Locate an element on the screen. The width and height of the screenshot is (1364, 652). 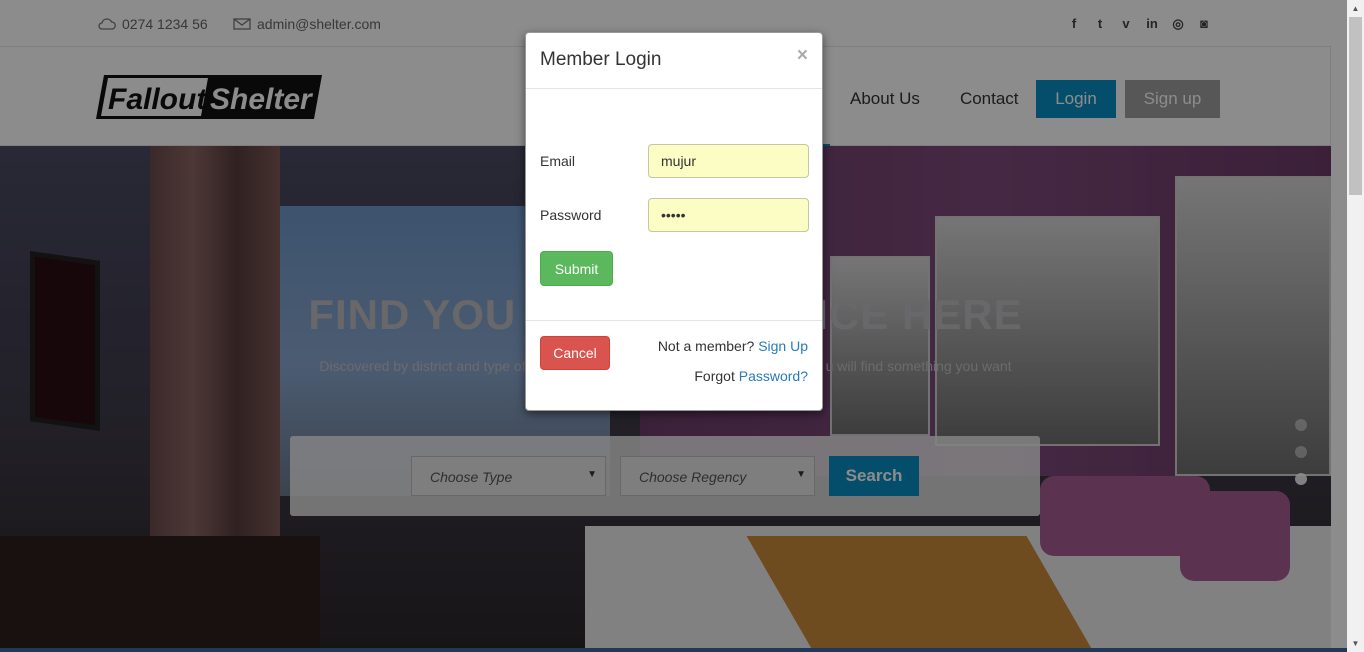
not-member-line: Not a member? Sign Up is located at coordinates (733, 346).